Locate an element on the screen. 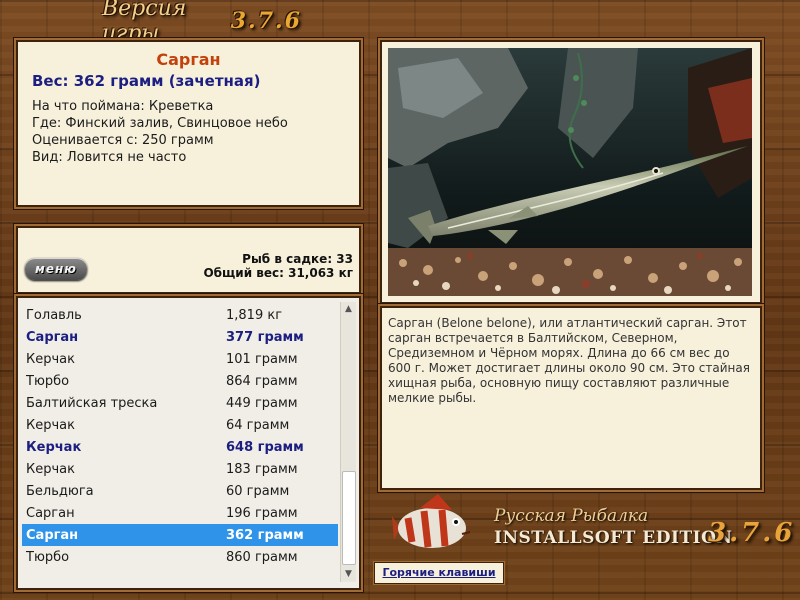 This screenshot has width=800, height=600. list-item: Керчак 64 грамм is located at coordinates (180, 425).